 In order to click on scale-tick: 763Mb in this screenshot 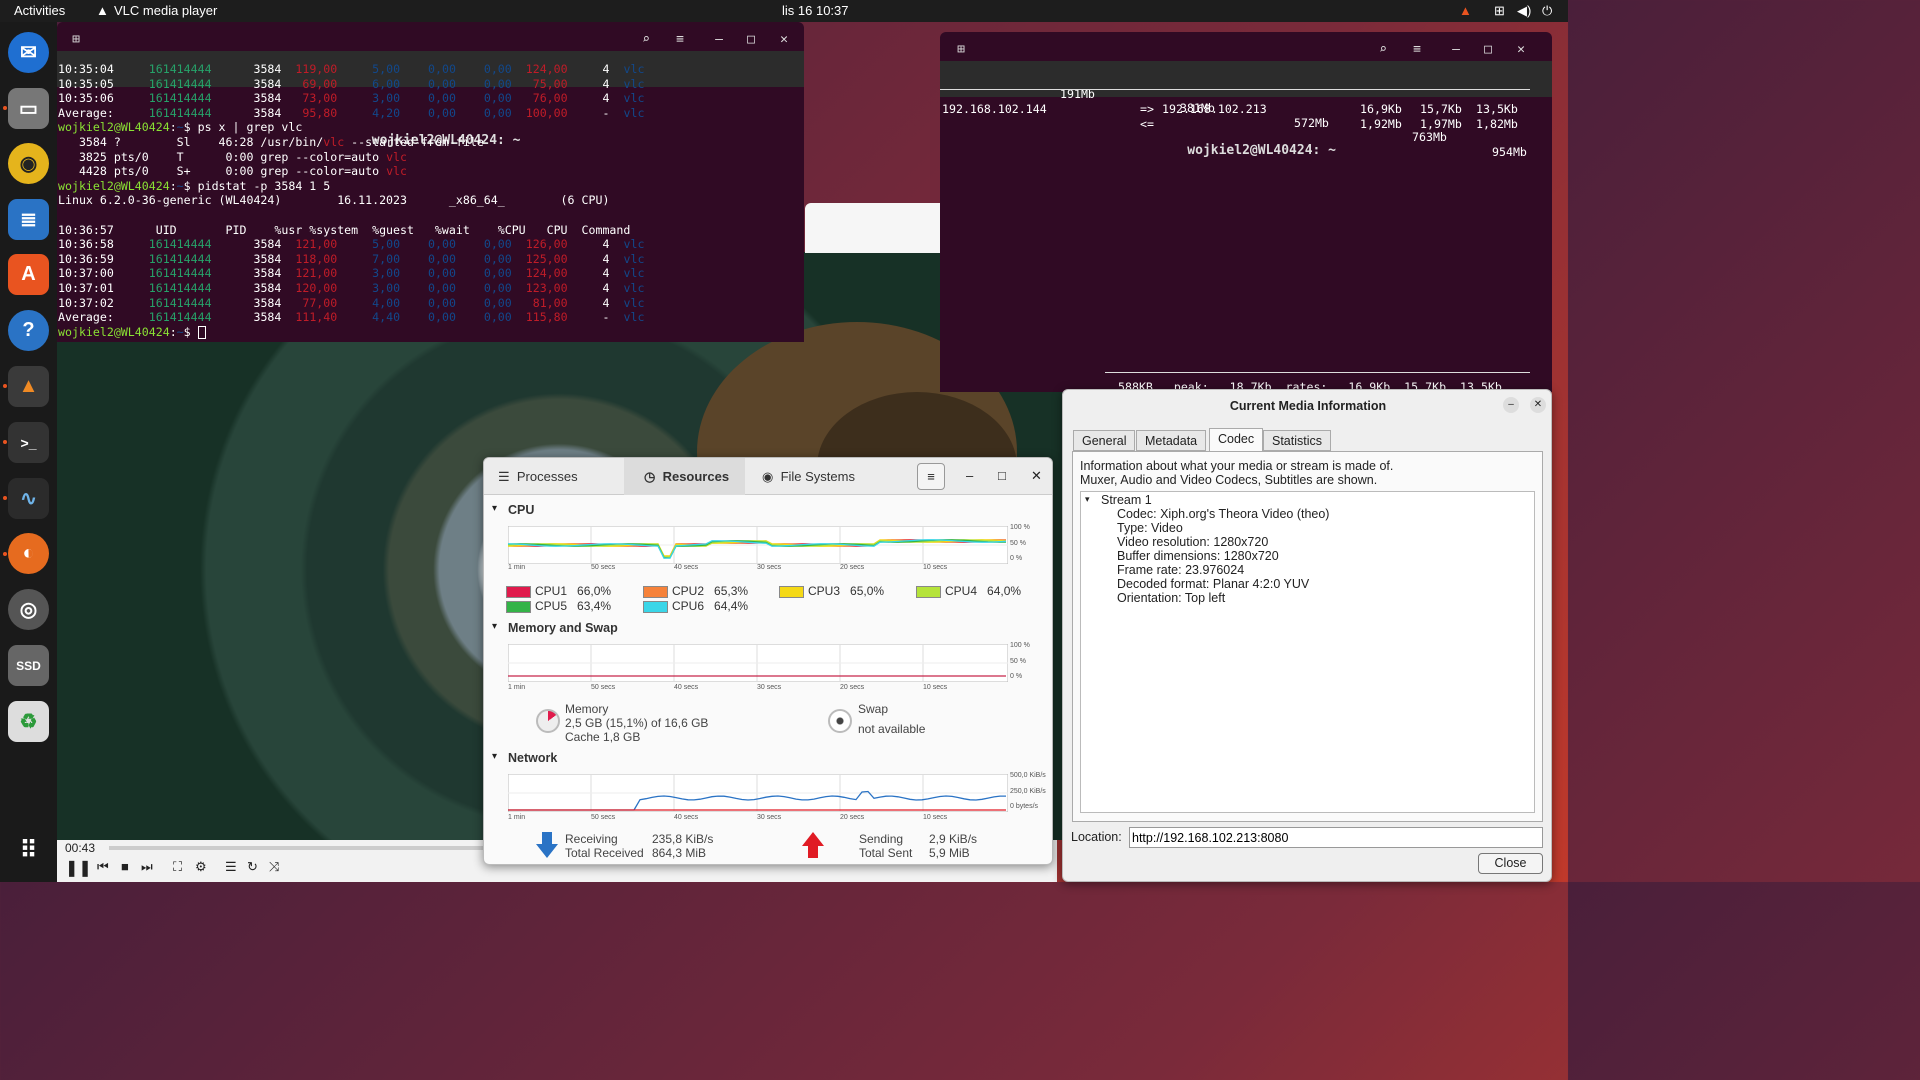, I will do `click(1429, 137)`.